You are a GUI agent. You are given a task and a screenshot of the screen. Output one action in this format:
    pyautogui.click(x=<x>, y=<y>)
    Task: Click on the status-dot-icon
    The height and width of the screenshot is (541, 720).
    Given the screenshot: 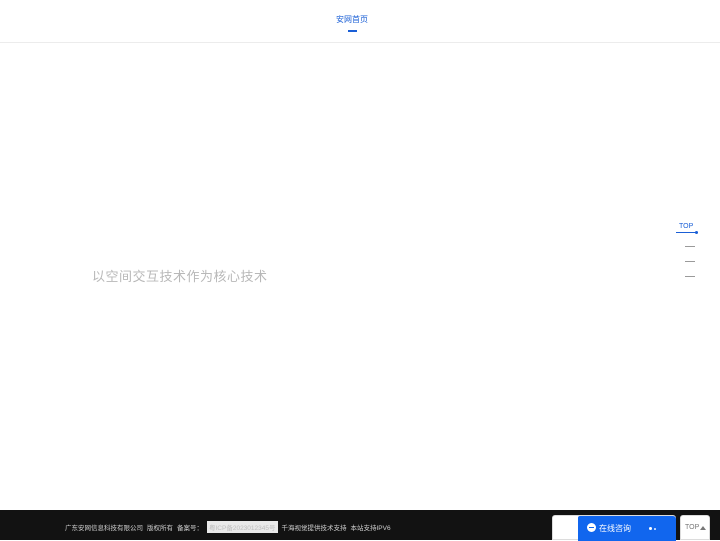 What is the action you would take?
    pyautogui.click(x=650, y=528)
    